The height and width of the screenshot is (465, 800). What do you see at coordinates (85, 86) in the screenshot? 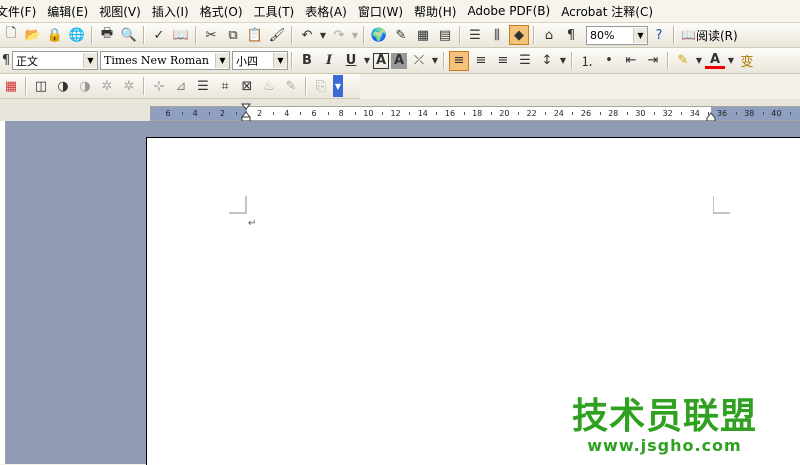
I see `shading-light-icon: ◑` at bounding box center [85, 86].